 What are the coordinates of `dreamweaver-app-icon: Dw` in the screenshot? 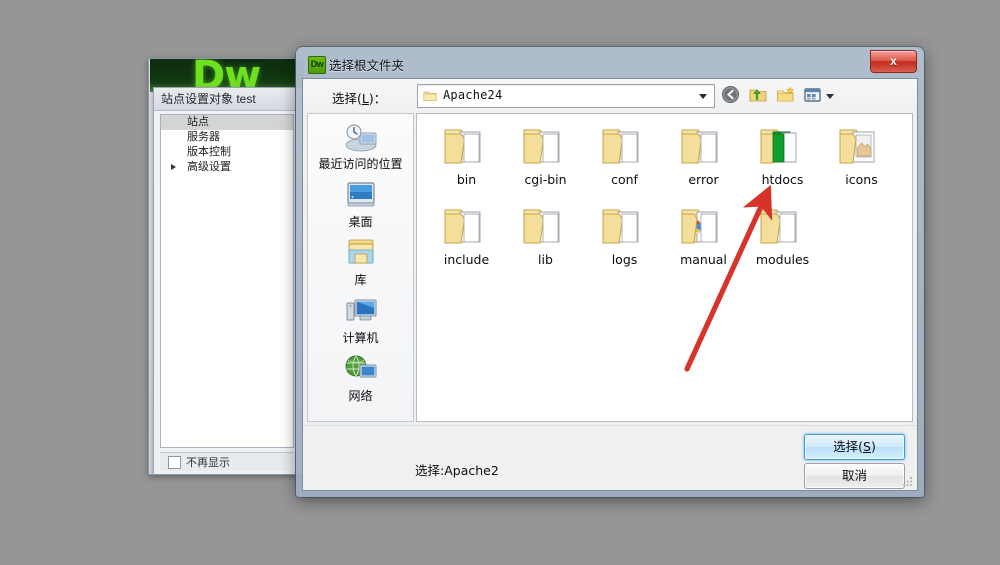 It's located at (317, 65).